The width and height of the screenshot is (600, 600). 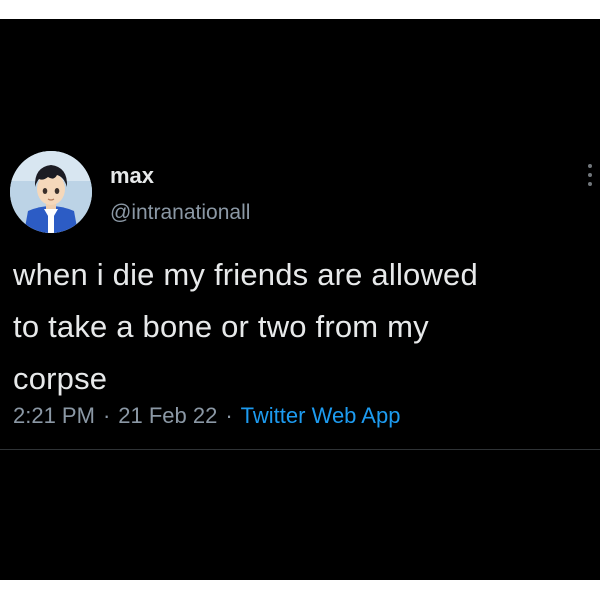 I want to click on user-handle: @intranationall, so click(x=180, y=213).